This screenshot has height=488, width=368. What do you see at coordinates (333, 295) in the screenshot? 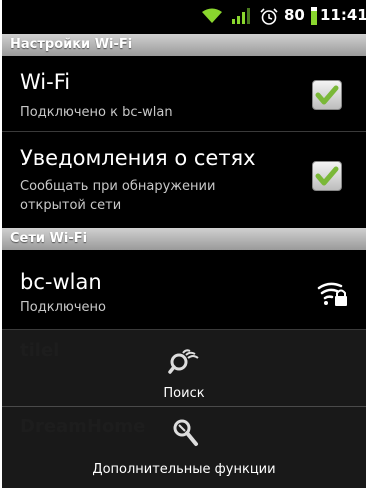
I see `secured-wifi-icon` at bounding box center [333, 295].